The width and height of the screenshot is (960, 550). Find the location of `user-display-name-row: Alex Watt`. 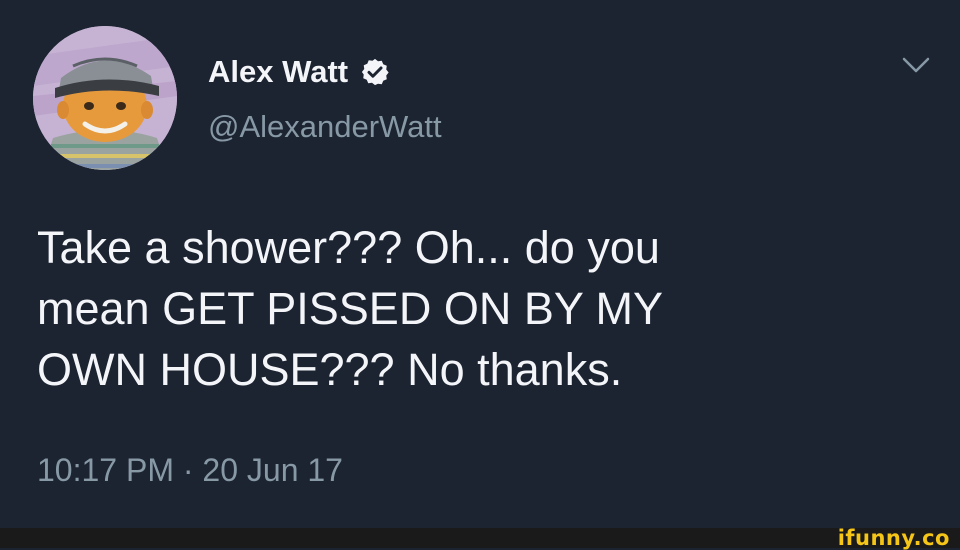

user-display-name-row: Alex Watt is located at coordinates (299, 72).